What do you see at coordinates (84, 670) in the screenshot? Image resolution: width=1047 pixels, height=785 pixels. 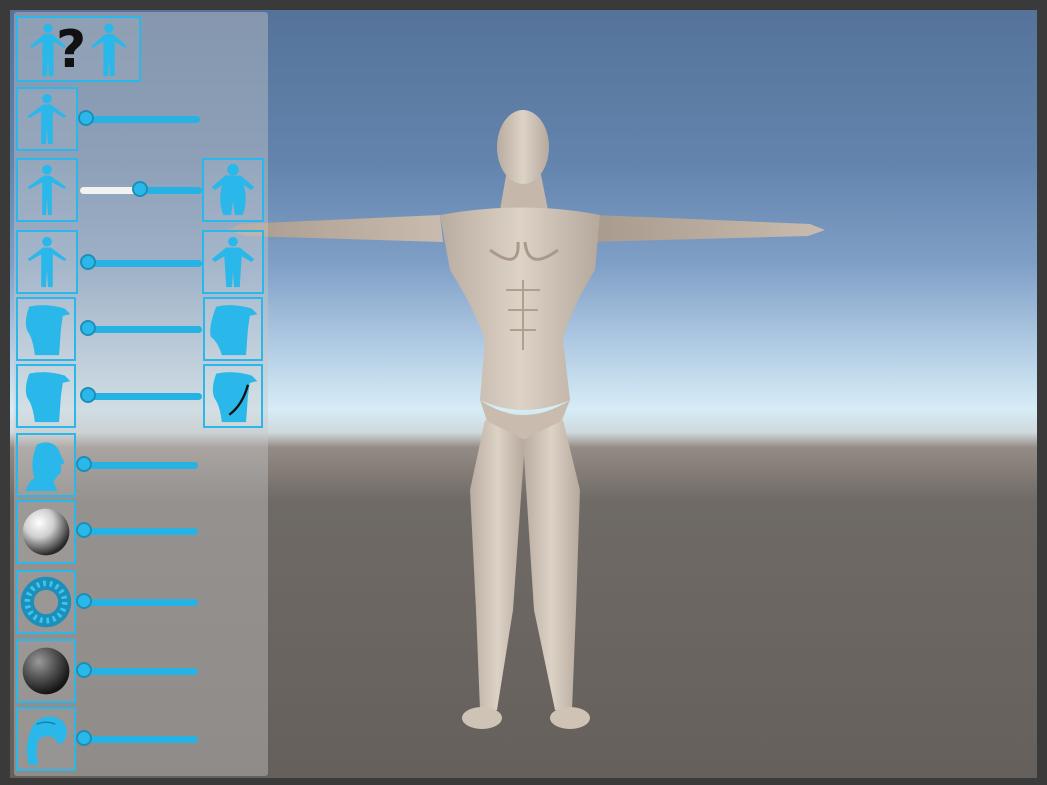 I see `skin-tone-slider-handle` at bounding box center [84, 670].